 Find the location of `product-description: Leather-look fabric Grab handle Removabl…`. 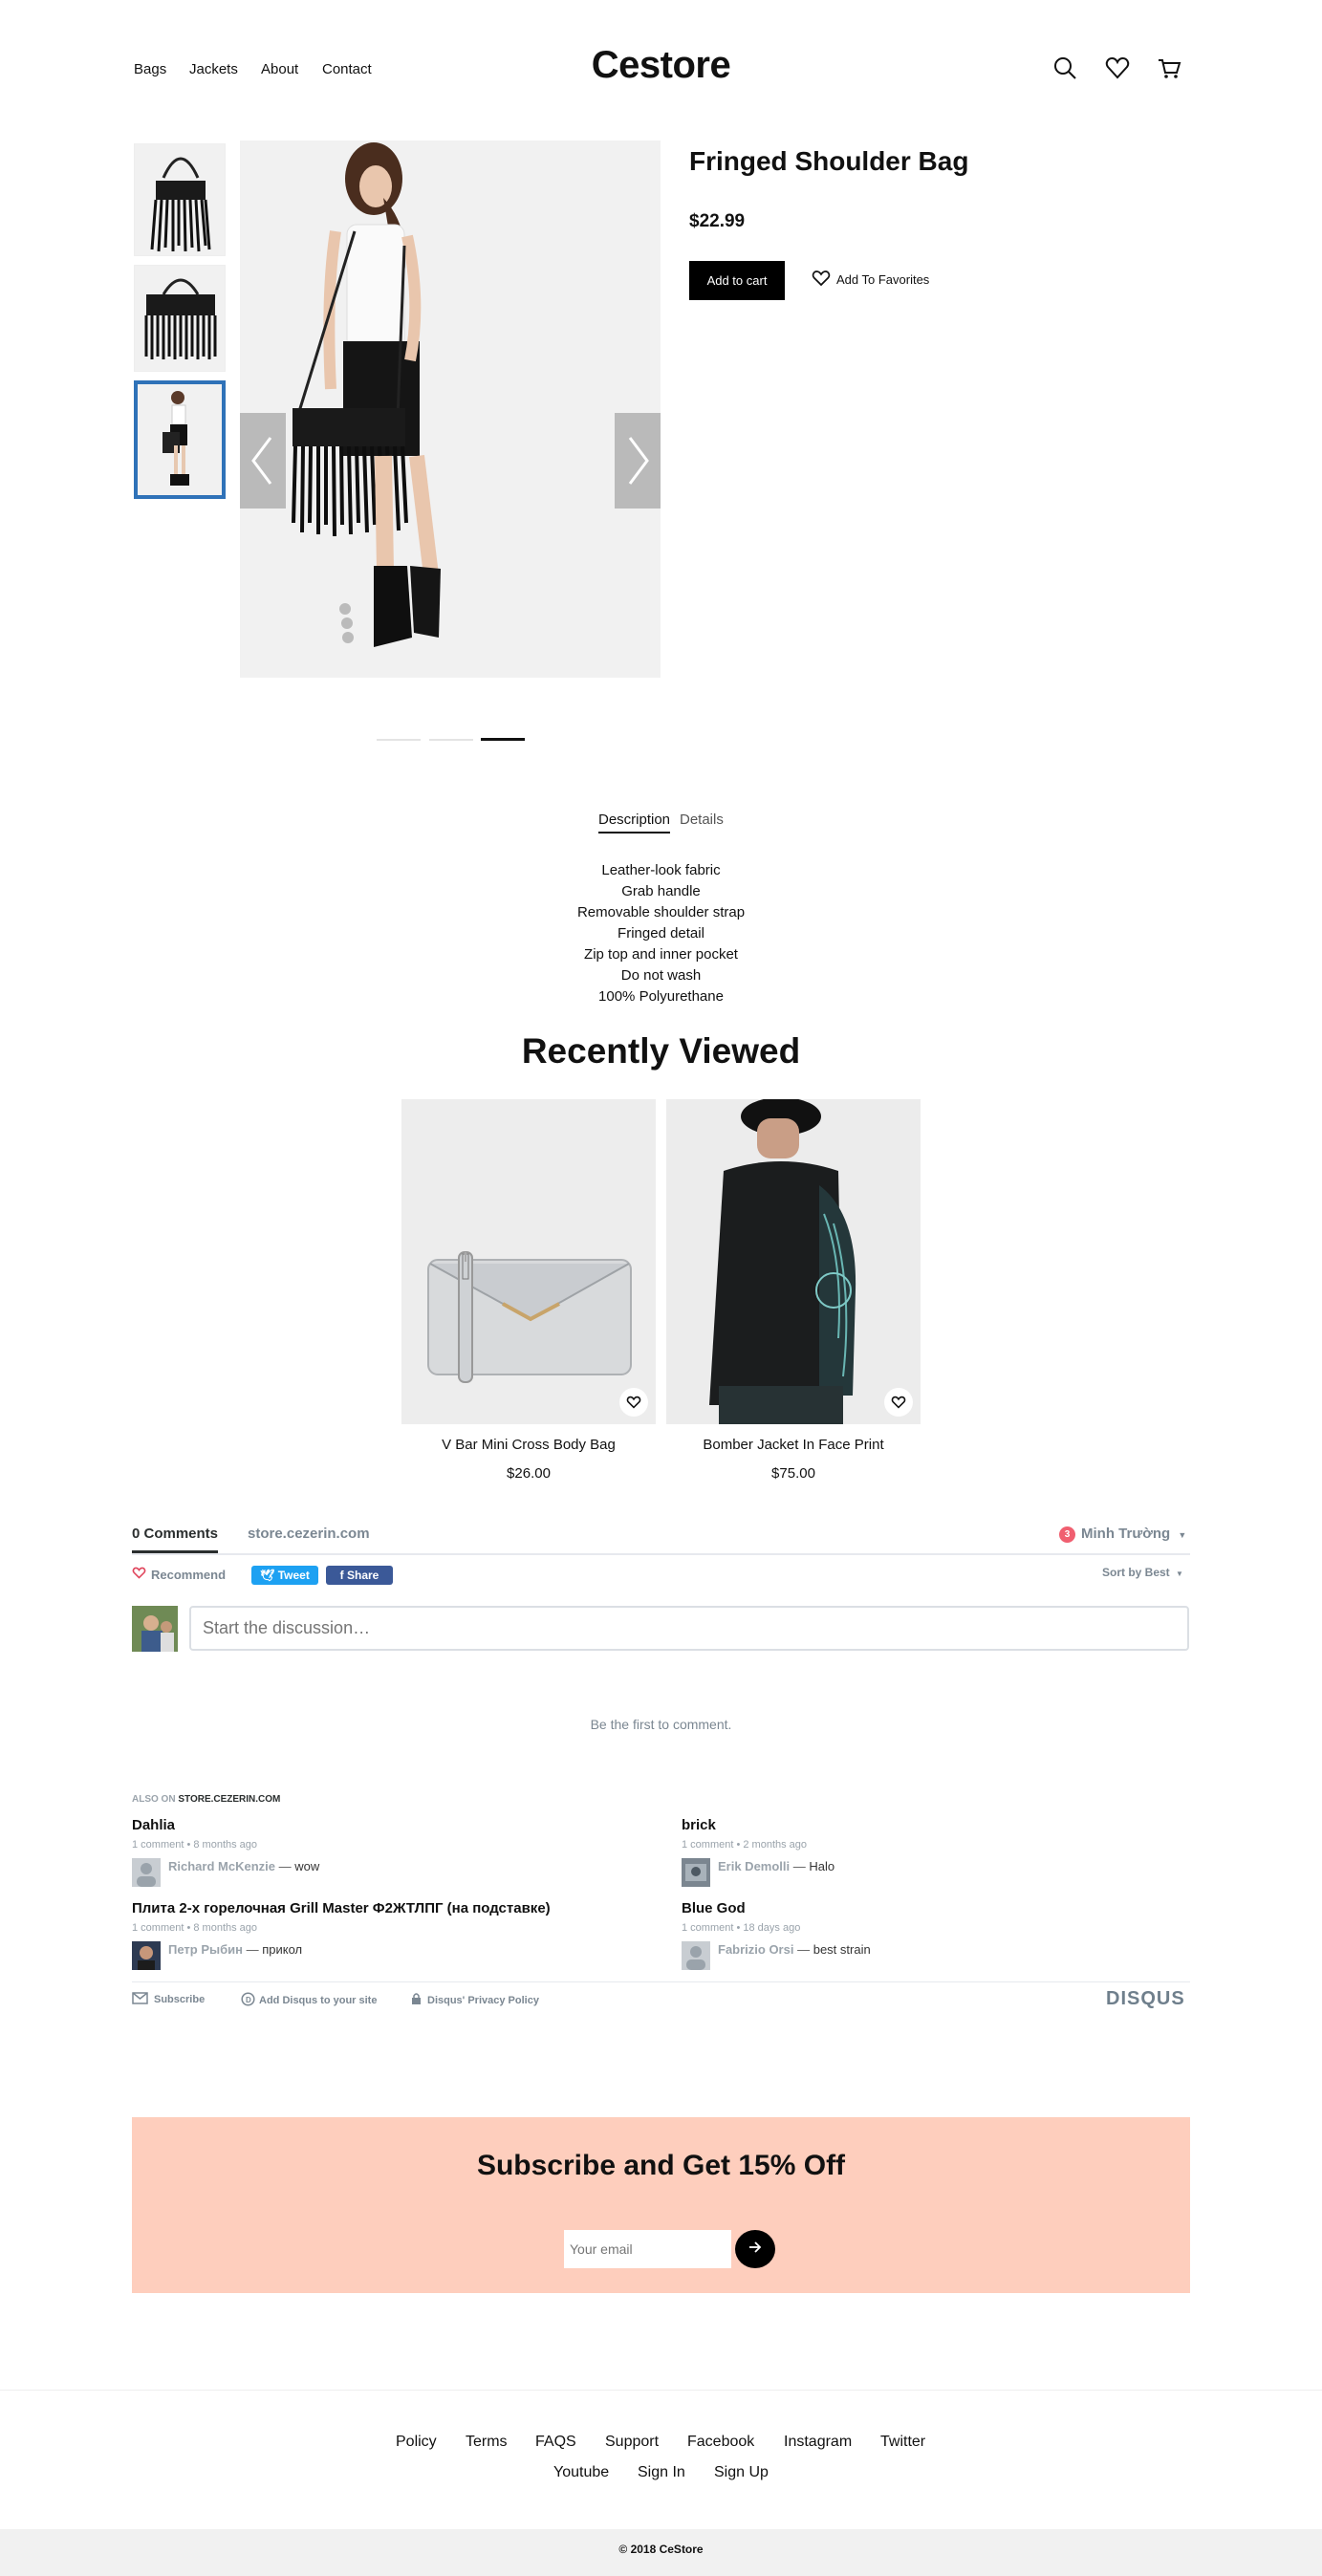

product-description: Leather-look fabric Grab handle Removabl… is located at coordinates (661, 933).